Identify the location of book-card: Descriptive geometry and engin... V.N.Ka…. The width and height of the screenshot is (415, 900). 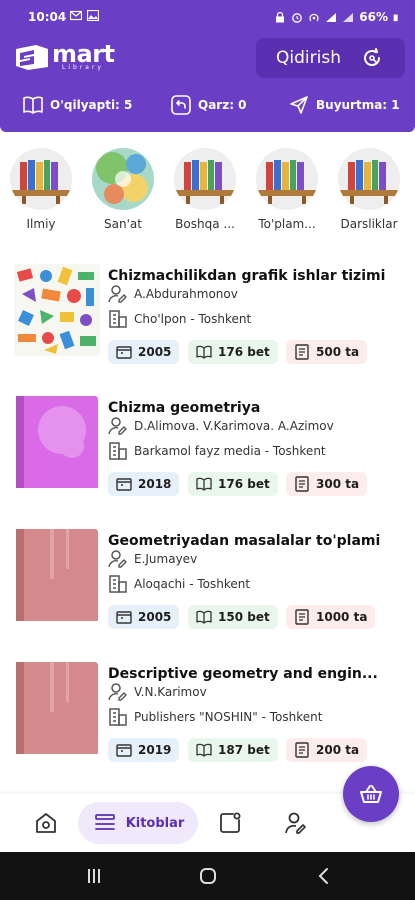
(207, 722).